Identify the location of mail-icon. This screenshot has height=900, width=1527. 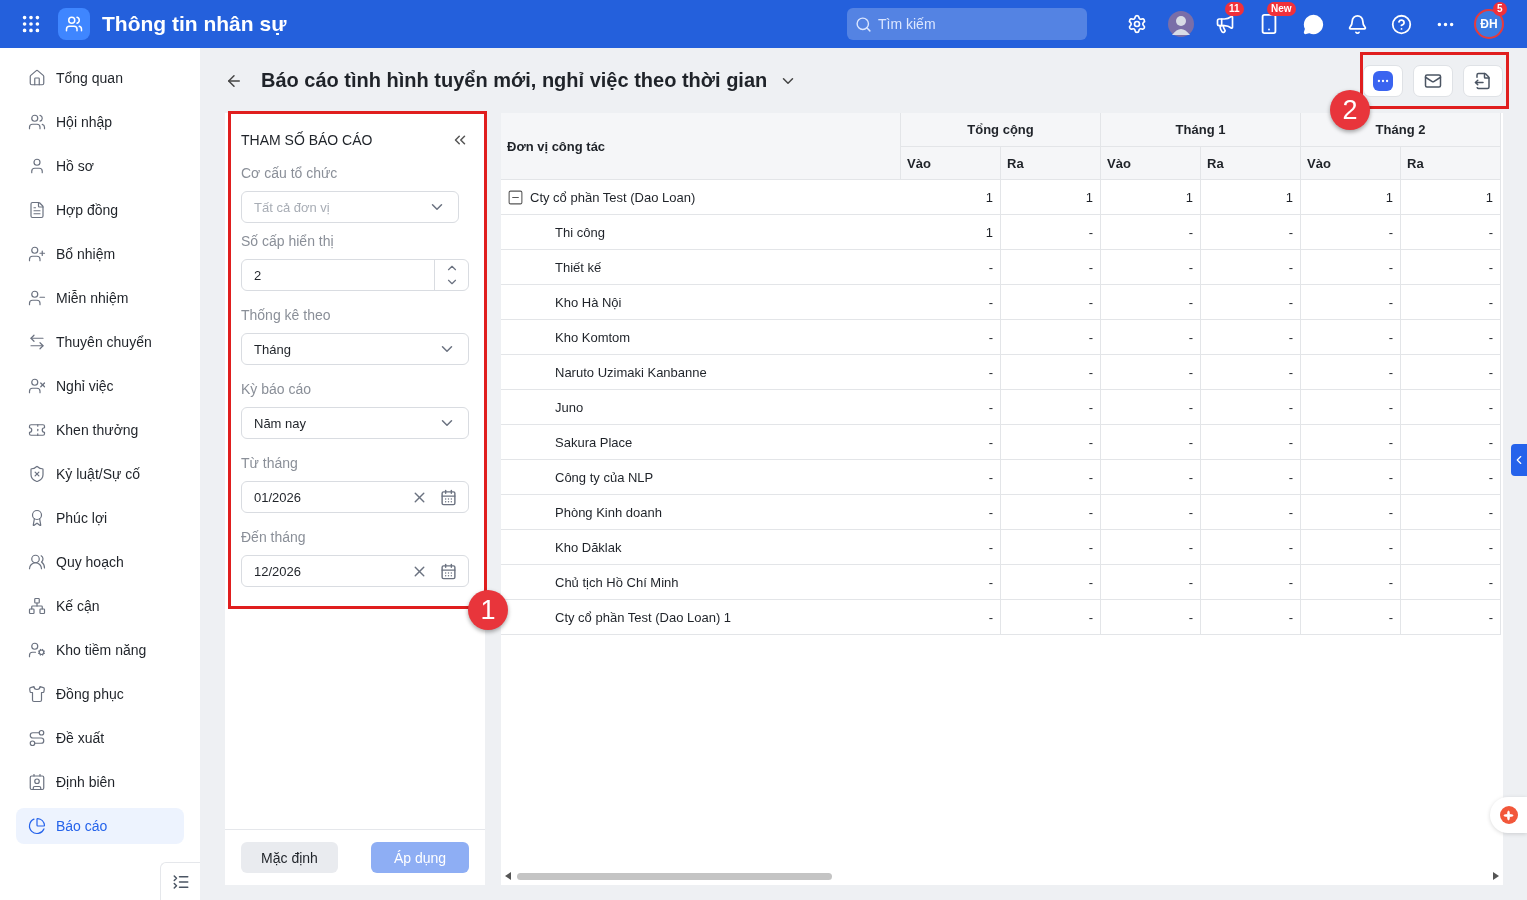
(1433, 80).